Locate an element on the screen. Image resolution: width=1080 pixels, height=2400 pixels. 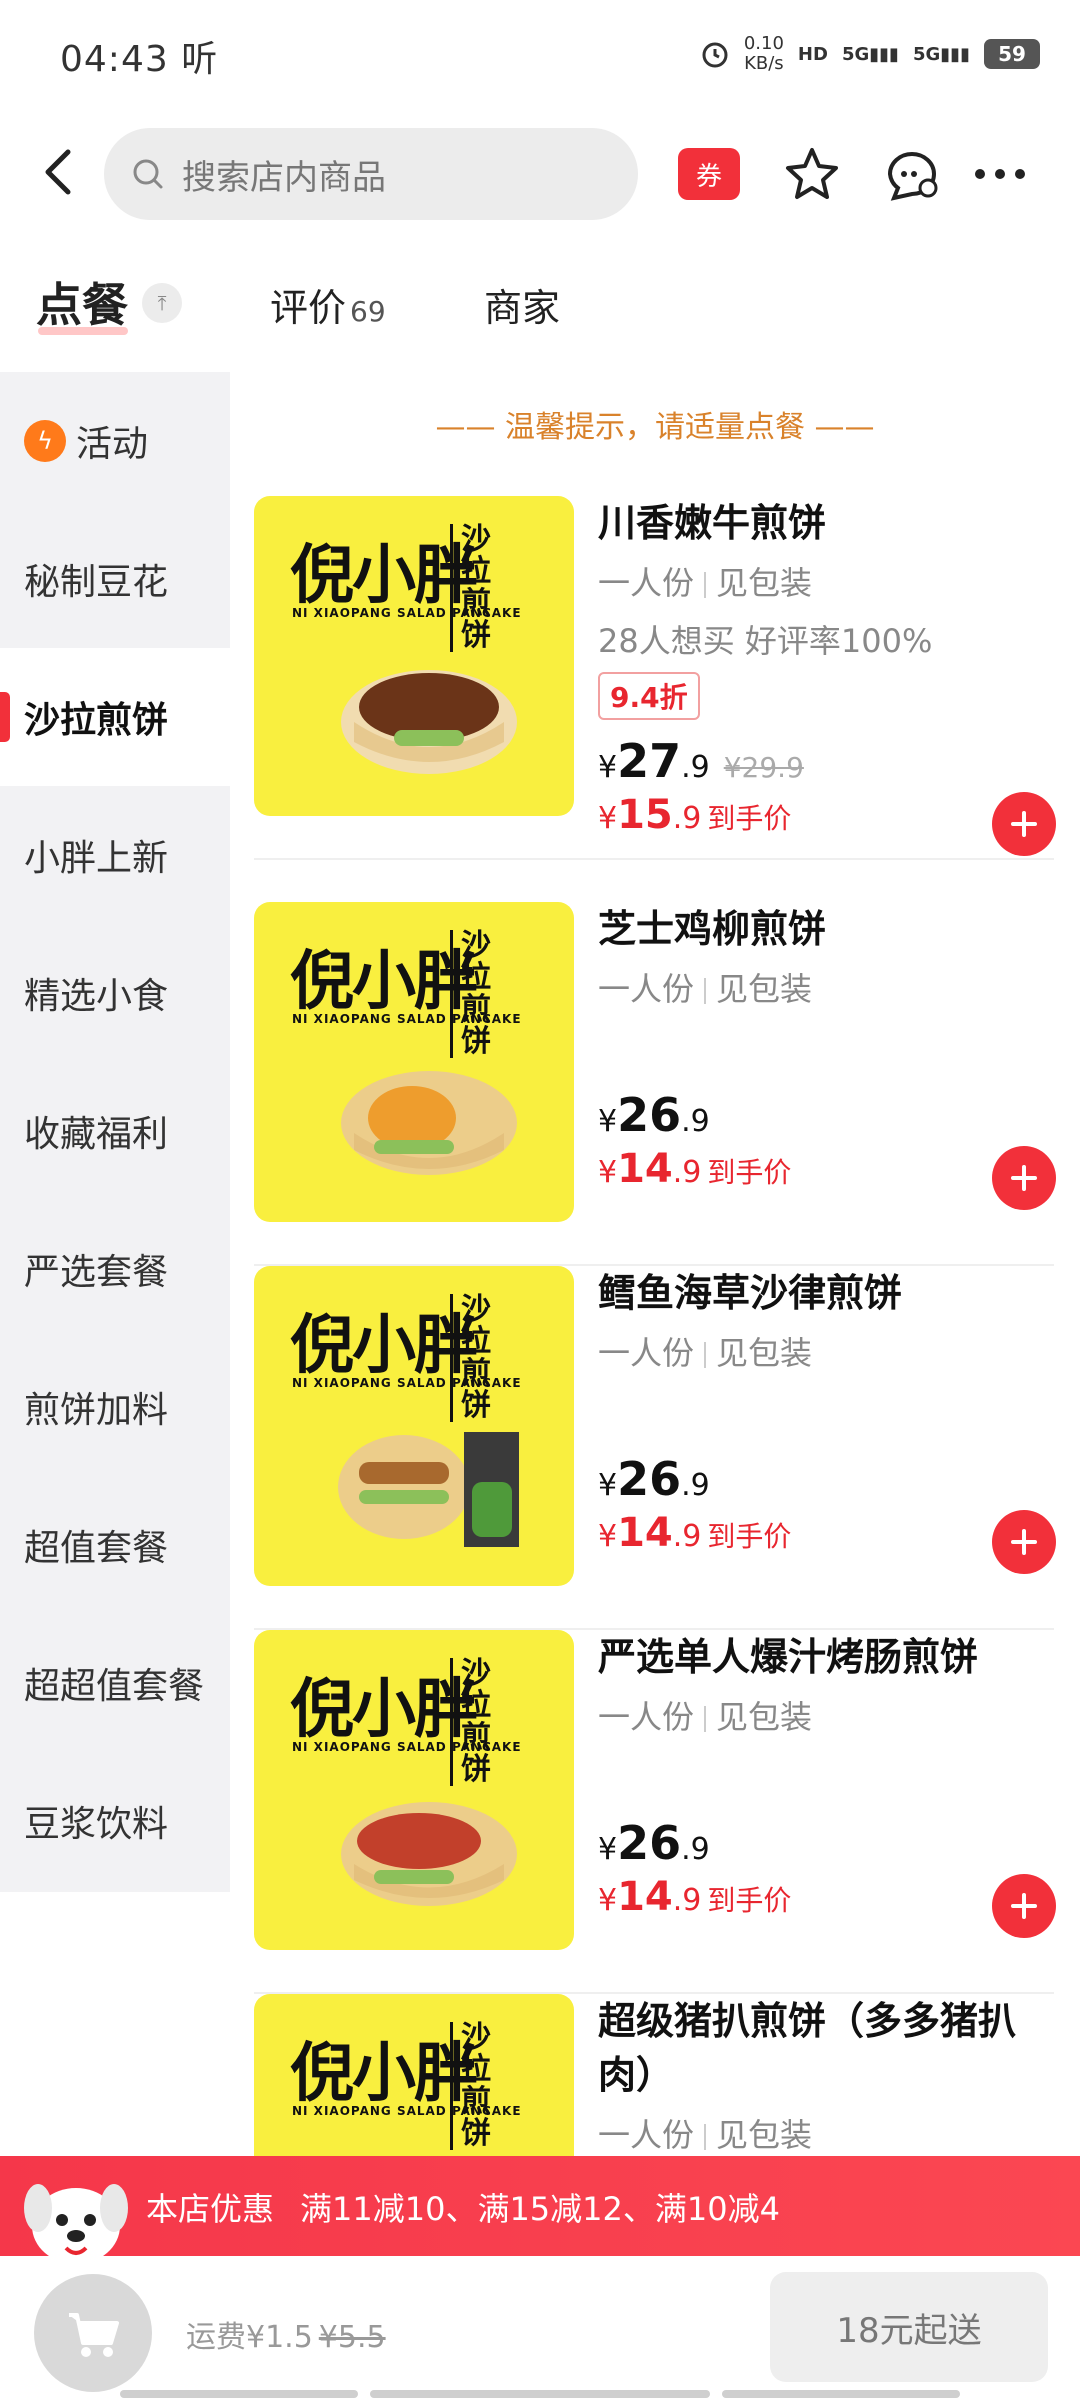
product-name: 芝士鸡柳煎饼 is located at coordinates (712, 929).